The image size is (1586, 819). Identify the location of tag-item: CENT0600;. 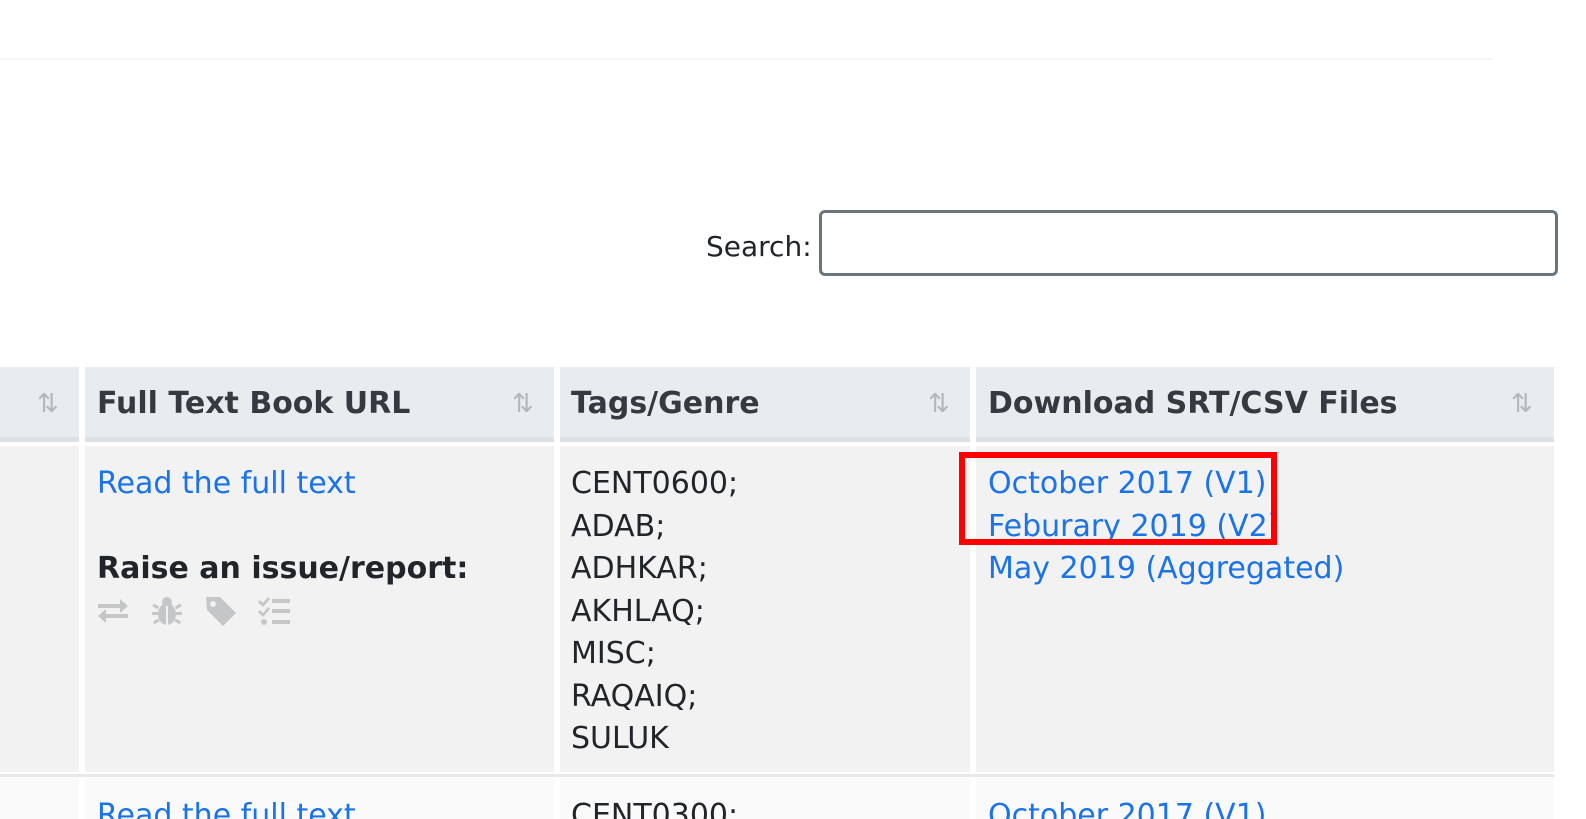
(655, 483).